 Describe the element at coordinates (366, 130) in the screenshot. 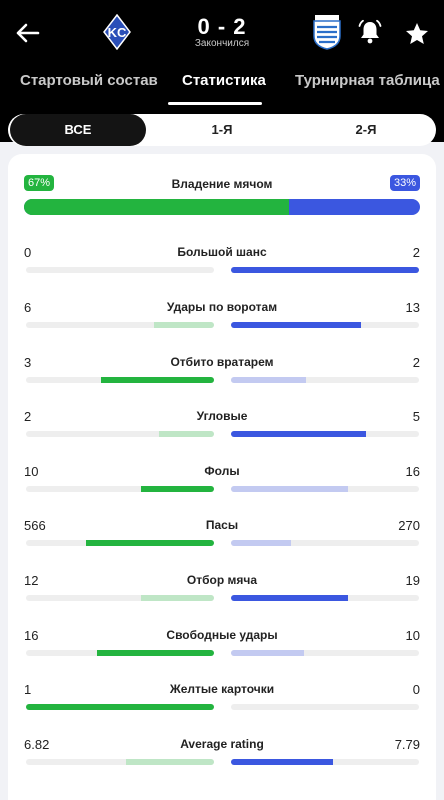

I see `period-second-half-button: 2-Я` at that location.